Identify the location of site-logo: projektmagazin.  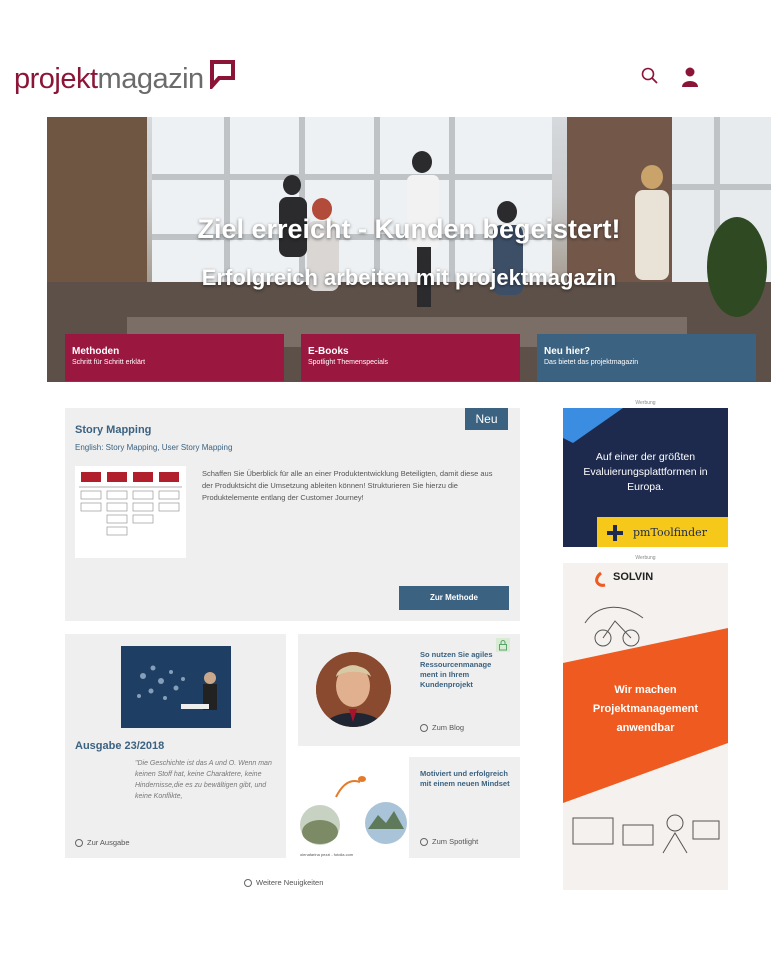
(125, 79).